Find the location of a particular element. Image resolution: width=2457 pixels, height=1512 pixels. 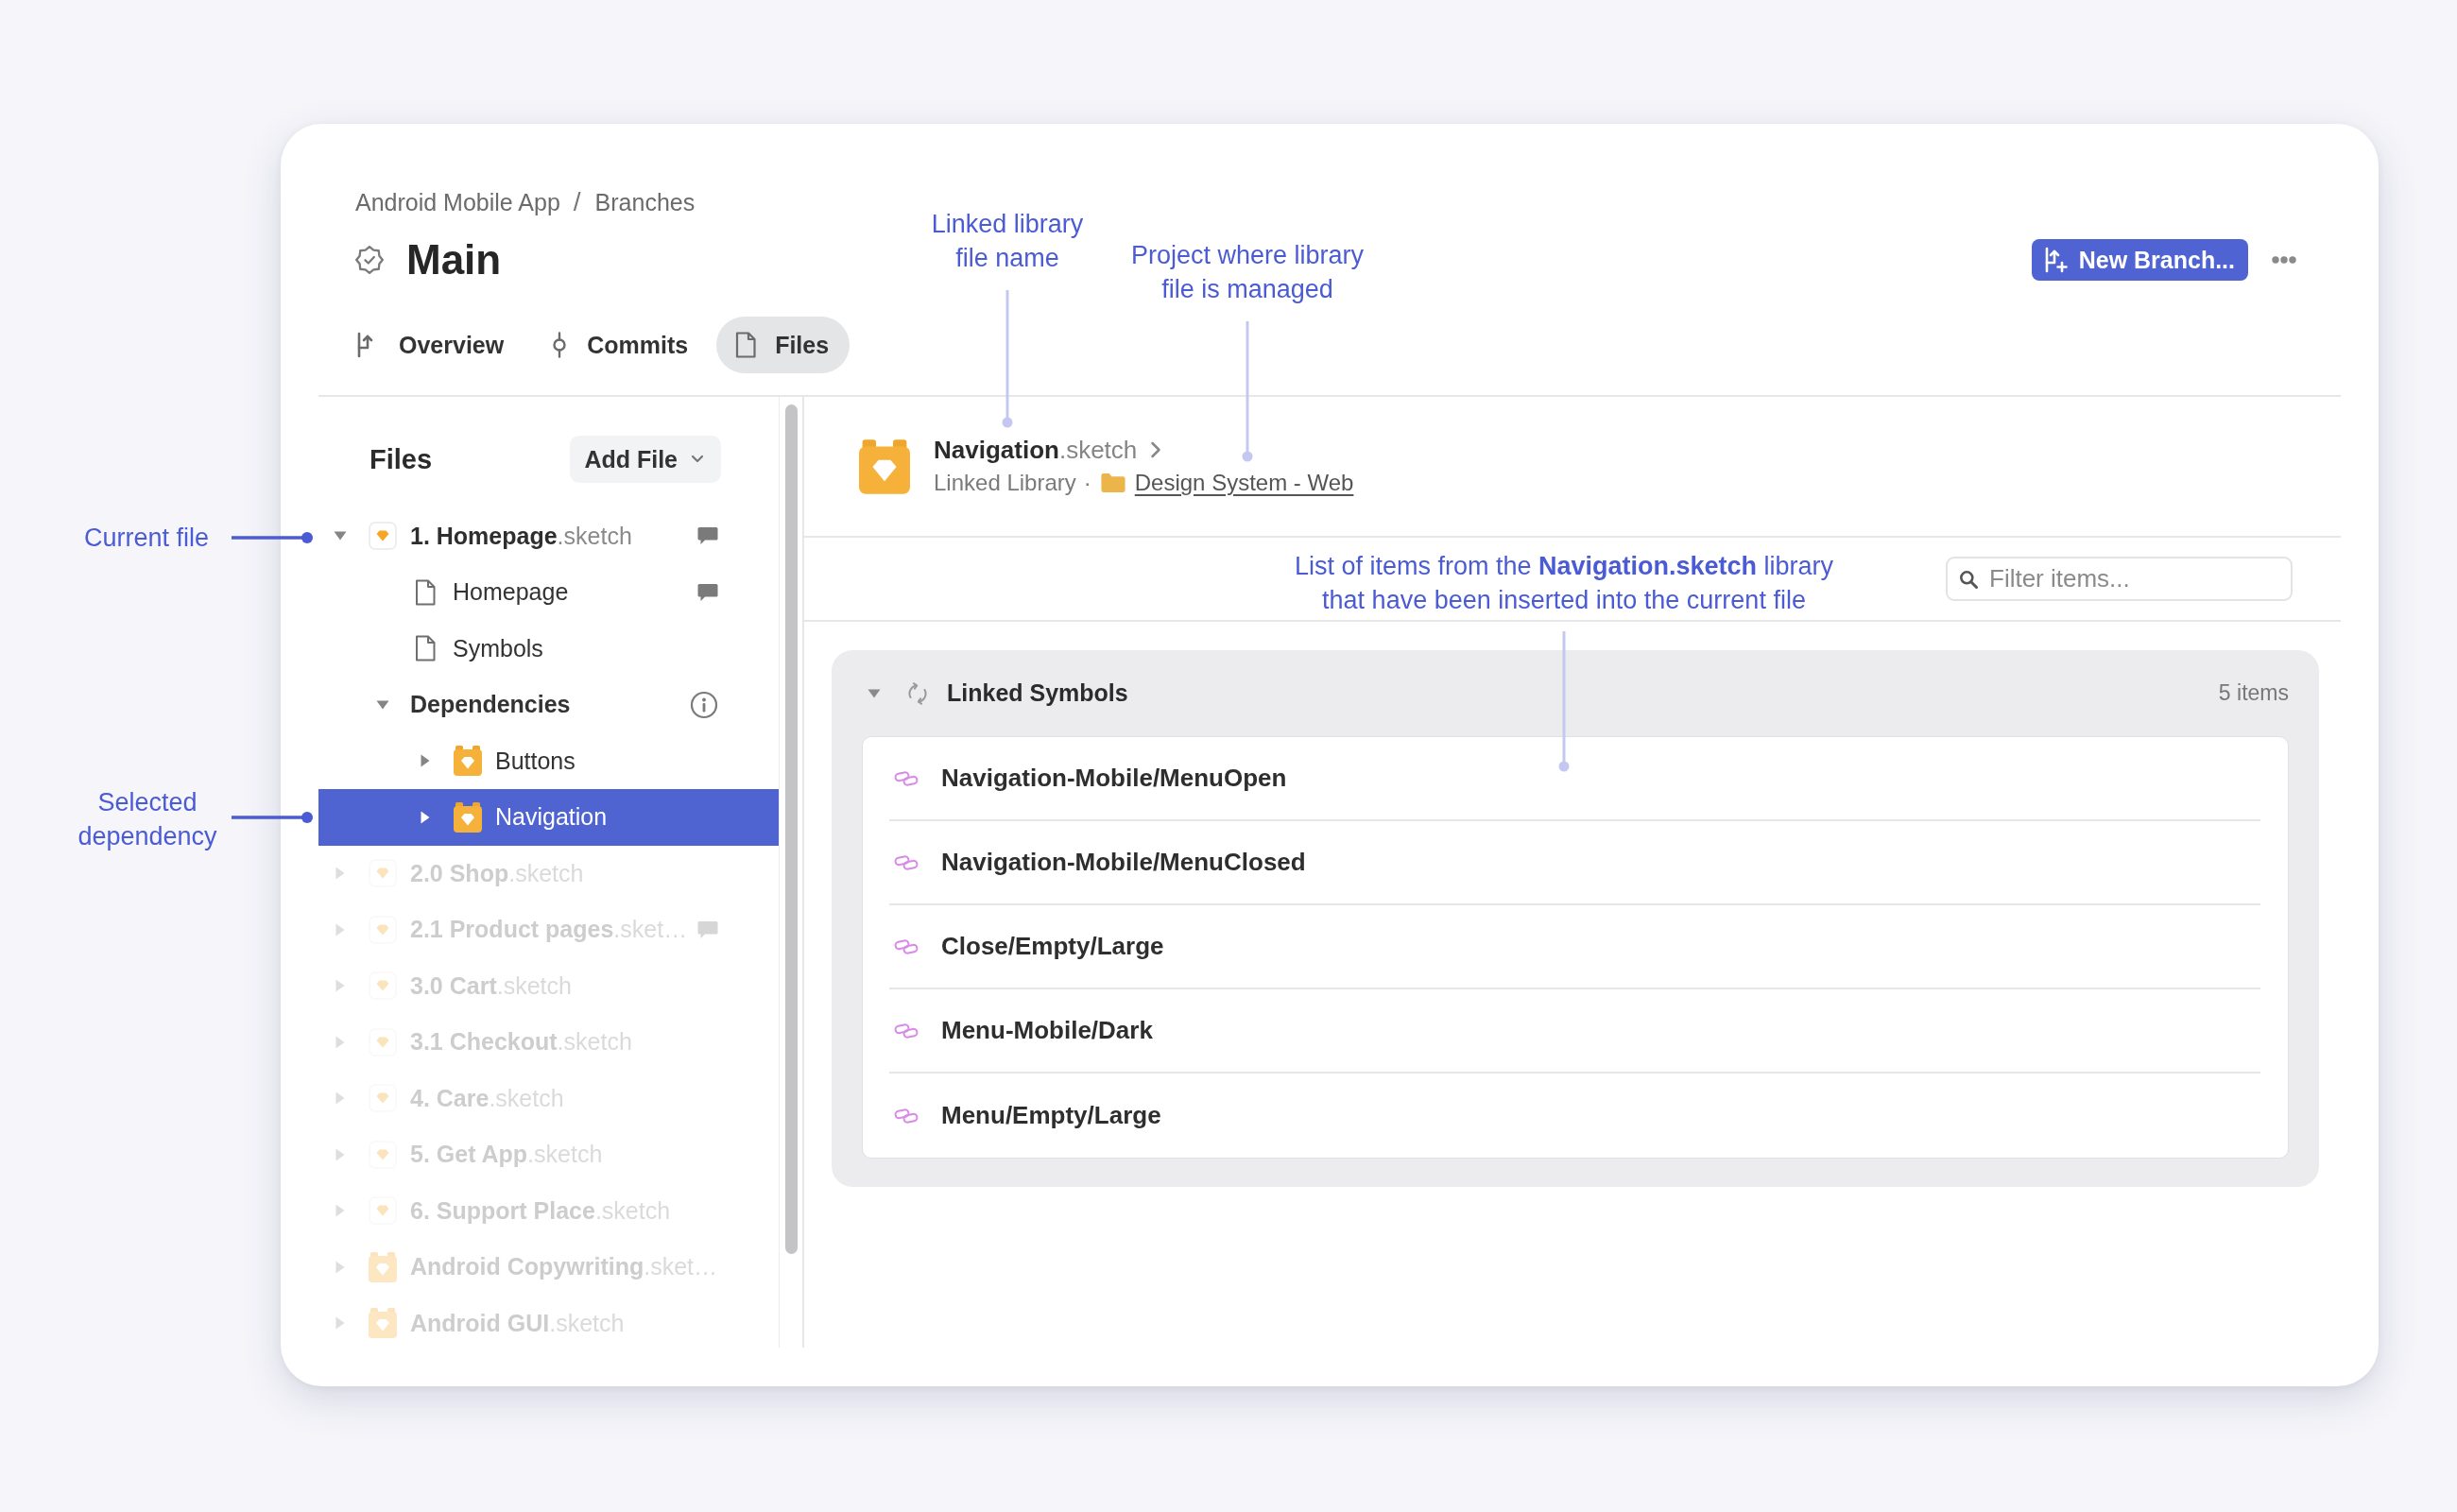

symbol-name: Close/Empty/Large is located at coordinates (1052, 946).